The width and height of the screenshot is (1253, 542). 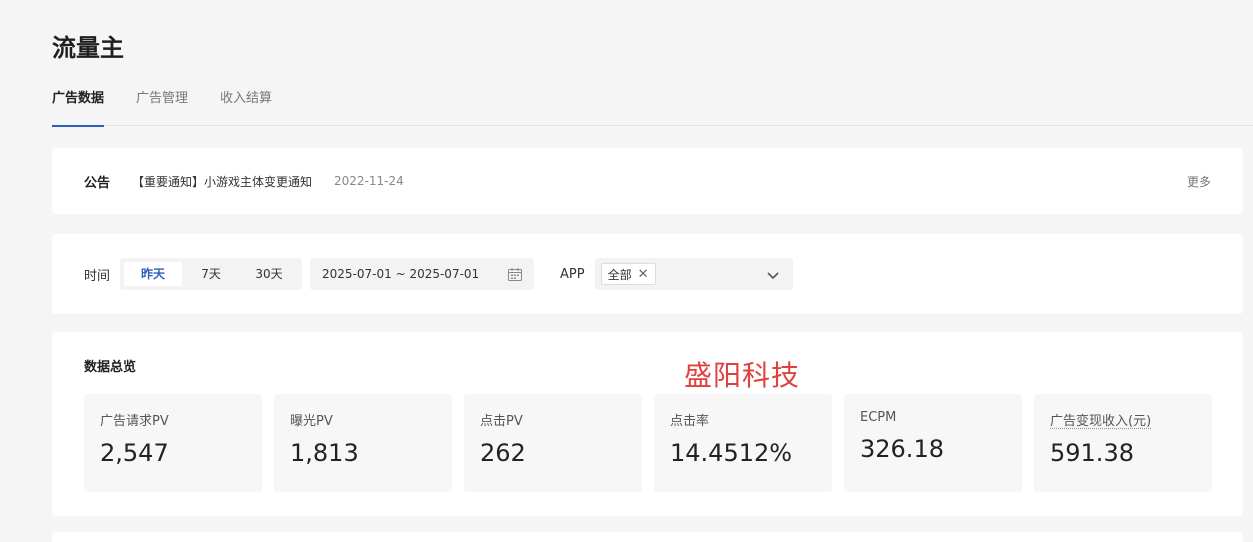 I want to click on metric-label: 广告请求PV, so click(x=134, y=421).